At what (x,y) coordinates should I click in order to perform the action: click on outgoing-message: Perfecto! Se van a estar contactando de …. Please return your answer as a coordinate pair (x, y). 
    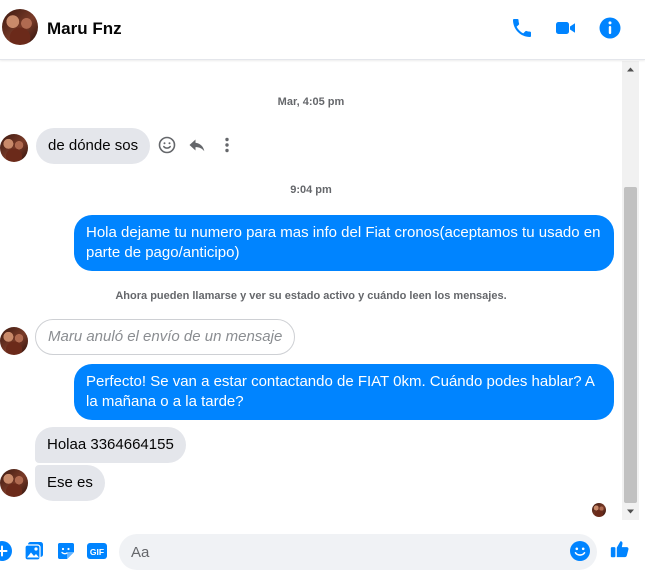
    Looking at the image, I should click on (344, 392).